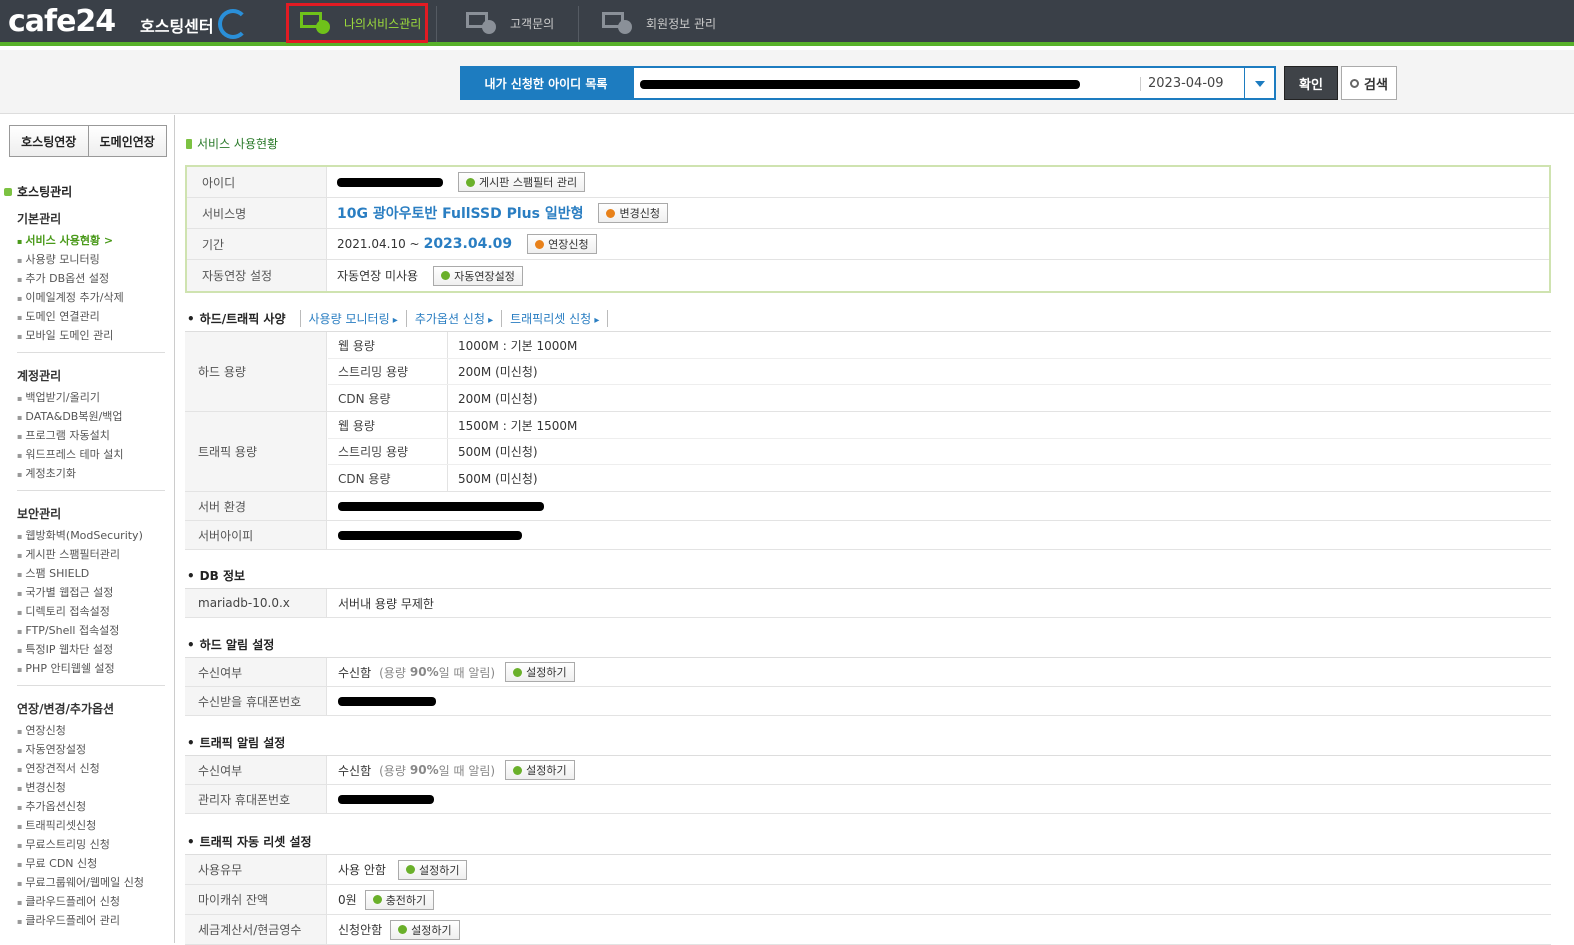 The image size is (1574, 945). What do you see at coordinates (352, 318) in the screenshot?
I see `usage-monitor-link: 사용량 모니터링` at bounding box center [352, 318].